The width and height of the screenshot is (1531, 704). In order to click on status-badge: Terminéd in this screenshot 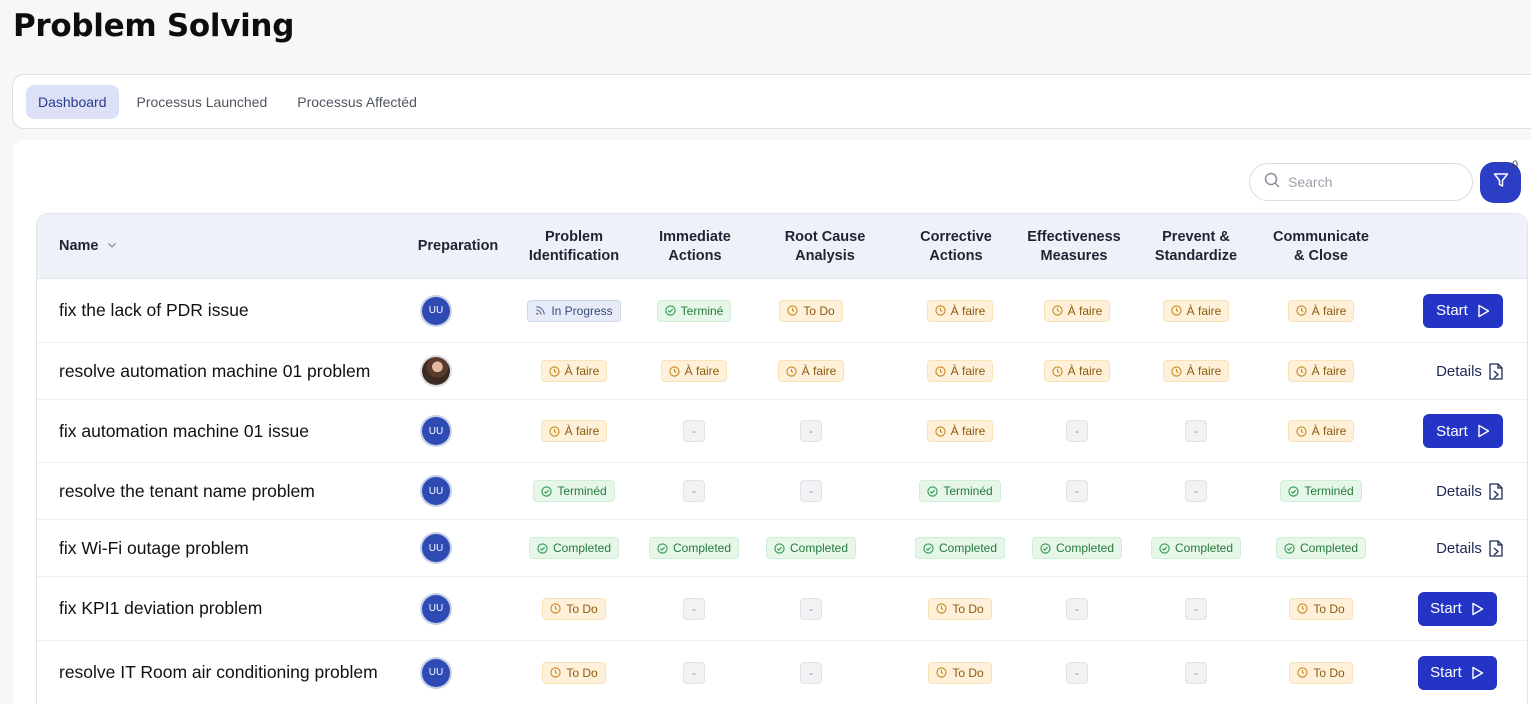, I will do `click(1321, 491)`.